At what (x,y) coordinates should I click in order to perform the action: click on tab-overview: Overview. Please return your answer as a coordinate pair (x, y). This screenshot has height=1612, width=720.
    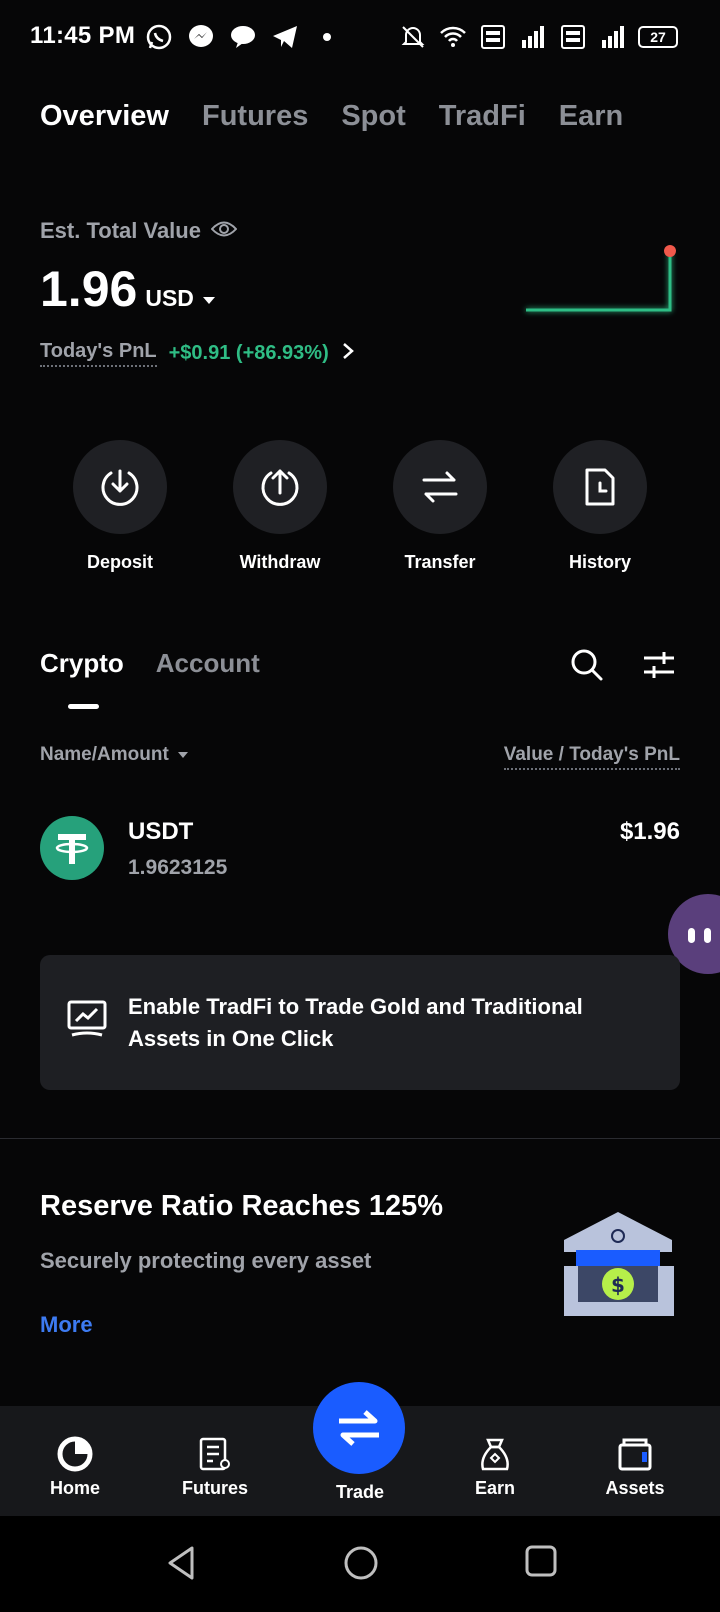
    Looking at the image, I should click on (104, 116).